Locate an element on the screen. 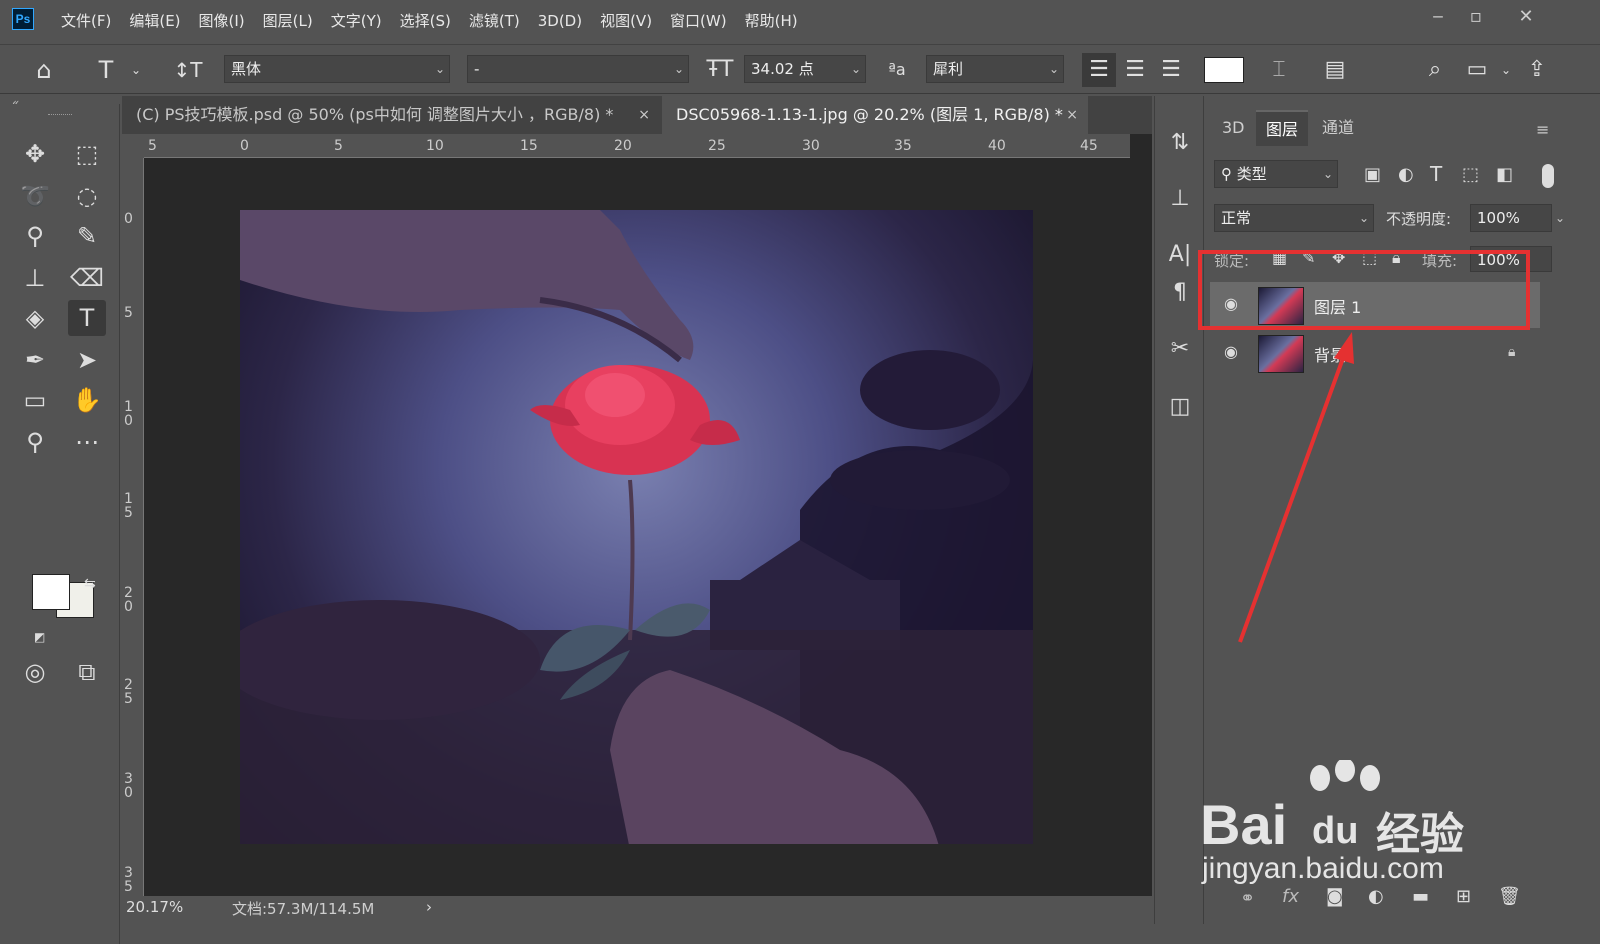  watermark-brand: Bai is located at coordinates (1244, 824).